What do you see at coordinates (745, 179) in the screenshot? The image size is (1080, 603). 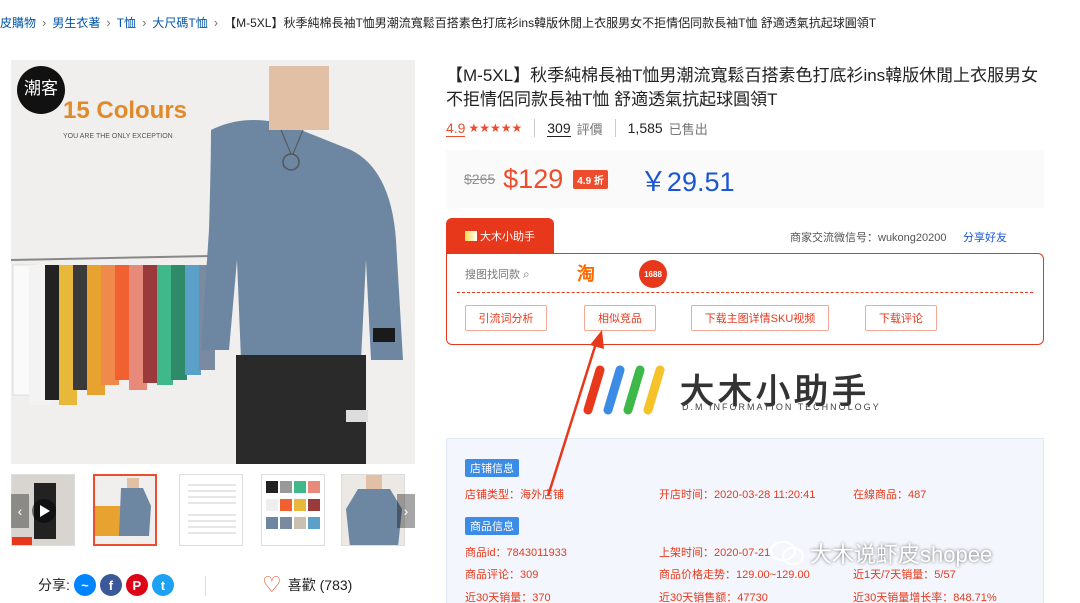 I see `price-box: $265 $129 4.9 折 ￥29.51` at bounding box center [745, 179].